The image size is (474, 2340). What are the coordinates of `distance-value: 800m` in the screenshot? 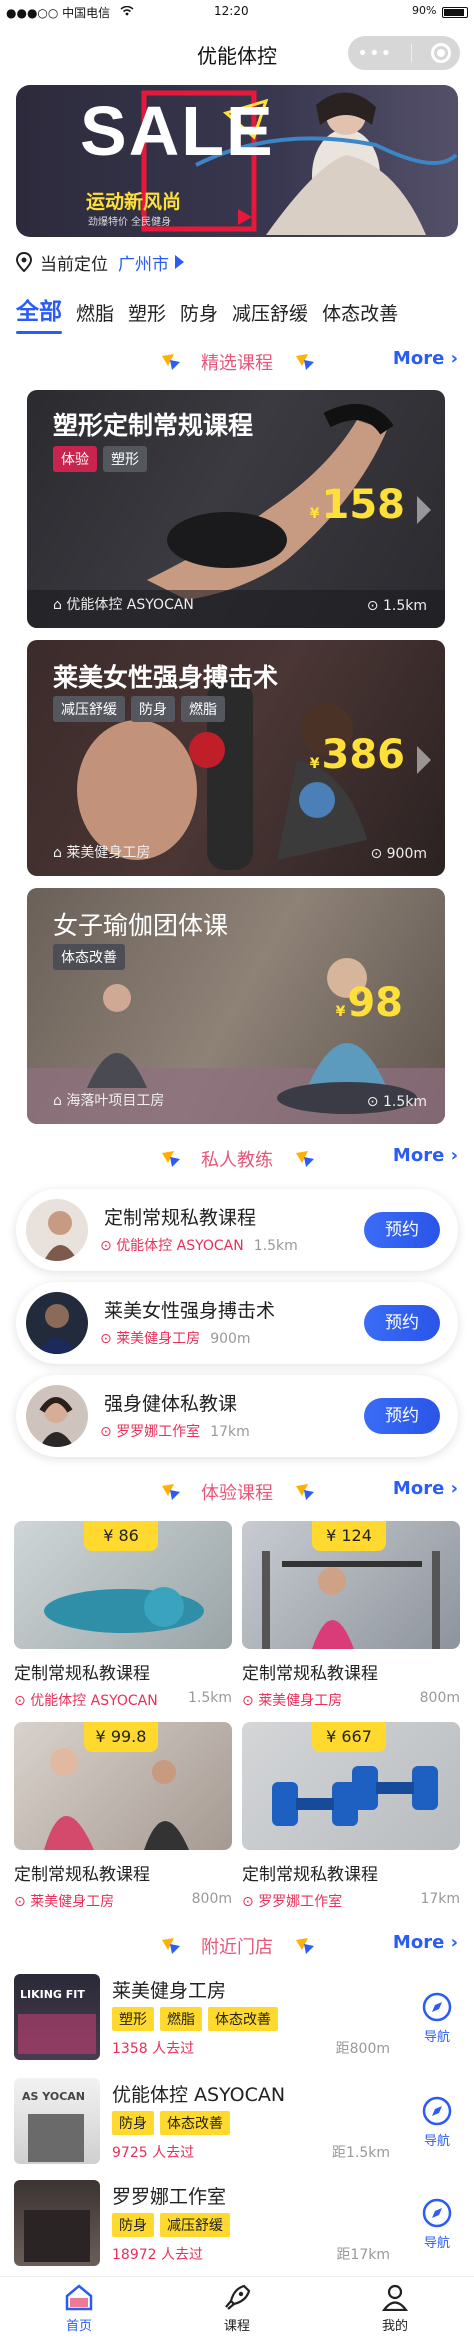 It's located at (211, 1899).